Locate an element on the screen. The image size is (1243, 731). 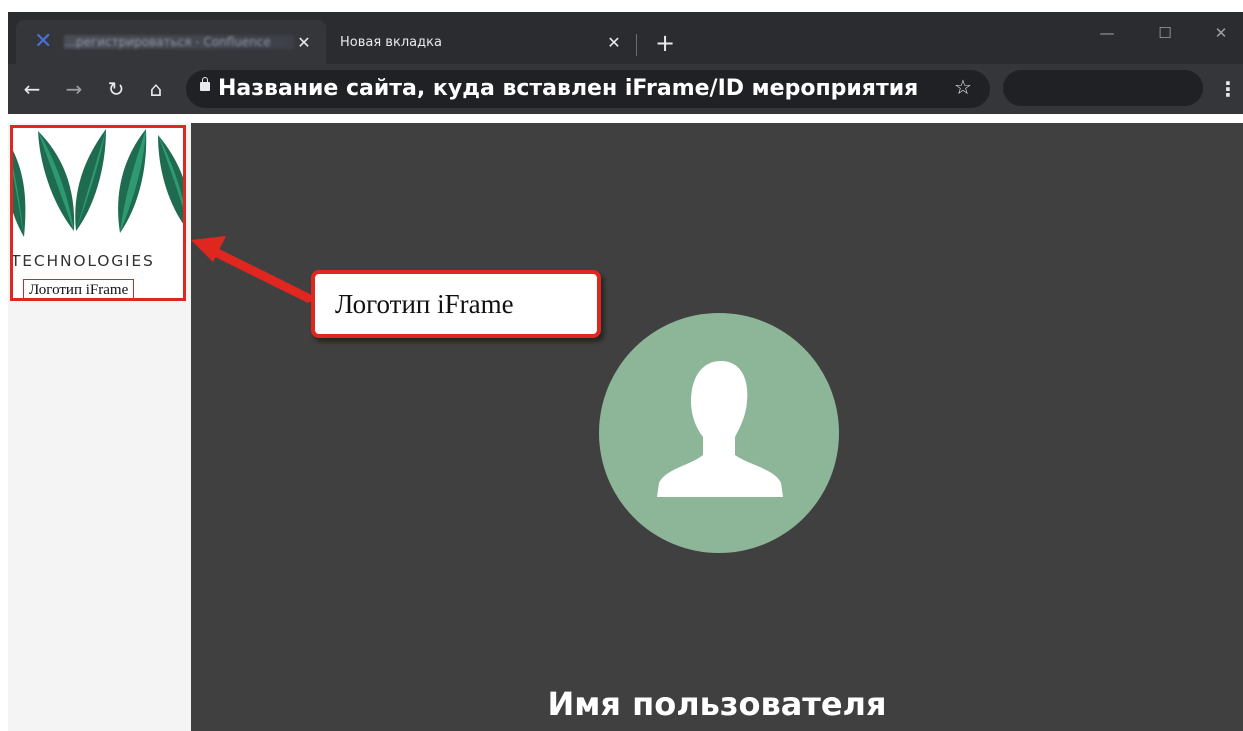
tab-title: …регистрироваться - Confluence is located at coordinates (179, 42).